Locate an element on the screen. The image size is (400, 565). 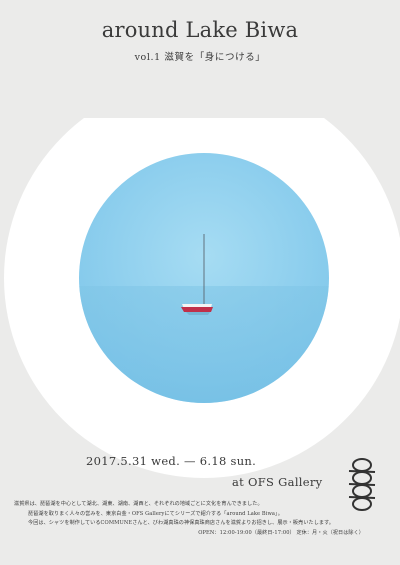
exhibition-dates: 2017.5.31 wed. — 6.18 sun. is located at coordinates (171, 461).